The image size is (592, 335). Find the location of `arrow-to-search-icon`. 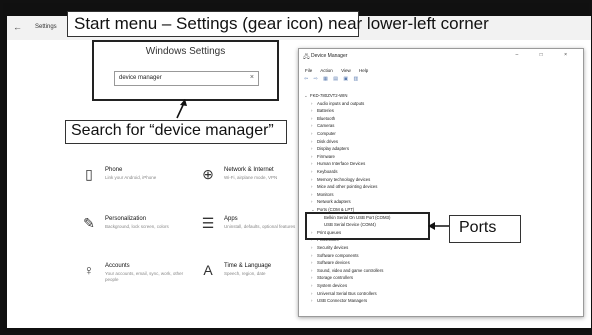

arrow-to-search-icon is located at coordinates (181, 109).